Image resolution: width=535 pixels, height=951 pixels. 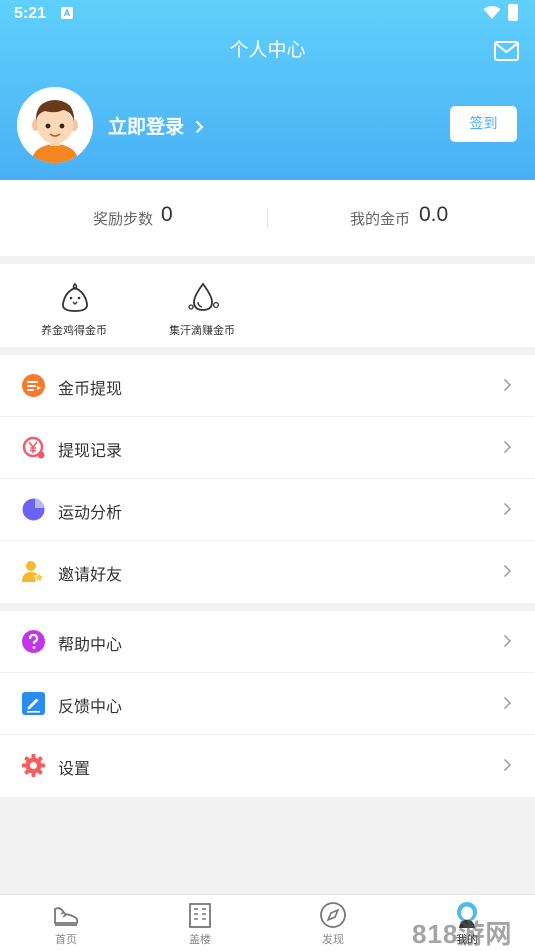 I want to click on menu-label: 设置, so click(x=74, y=768).